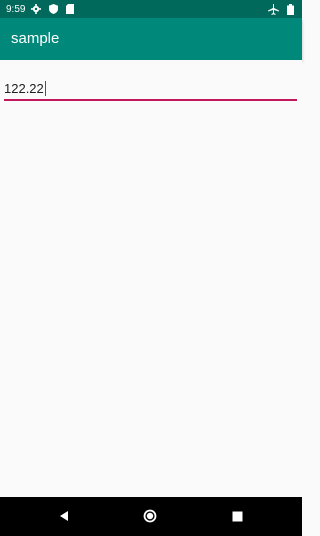 This screenshot has height=536, width=320. Describe the element at coordinates (64, 516) in the screenshot. I see `back-icon` at that location.